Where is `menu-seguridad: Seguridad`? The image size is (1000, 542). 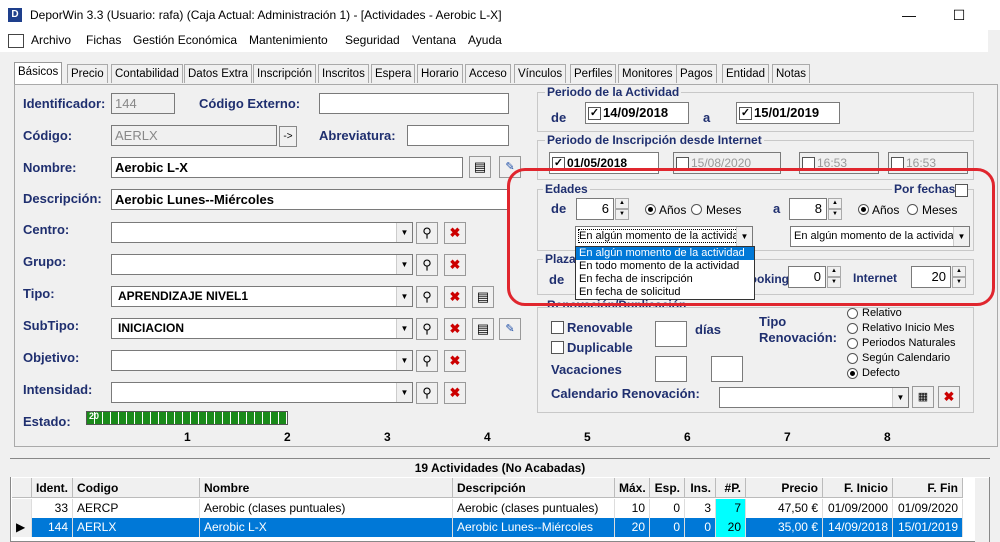
menu-seguridad: Seguridad is located at coordinates (372, 40).